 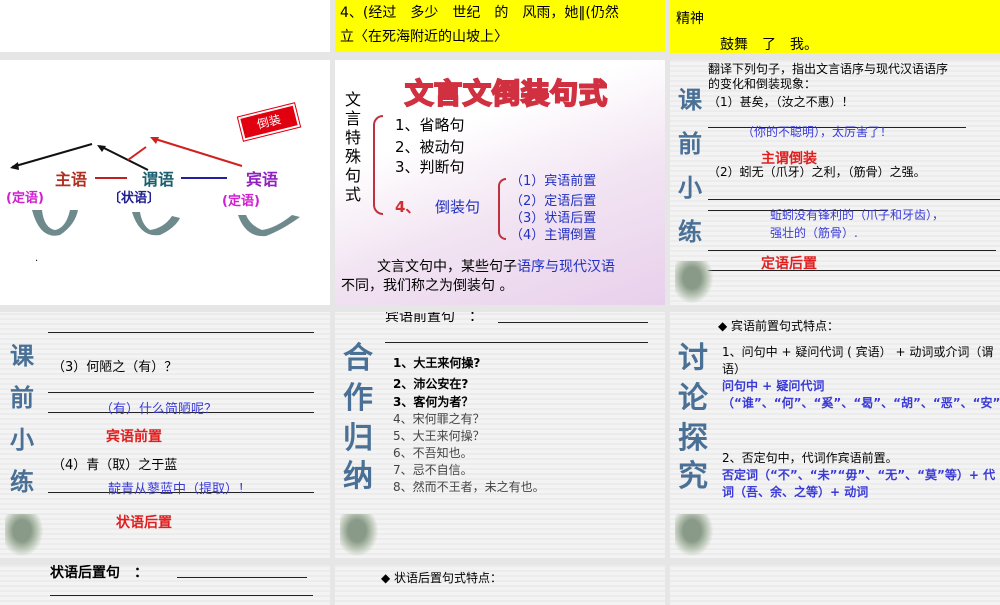 What do you see at coordinates (857, 215) in the screenshot?
I see `answer-text: 蚯蚓没有锋利的（爪子和牙齿），` at bounding box center [857, 215].